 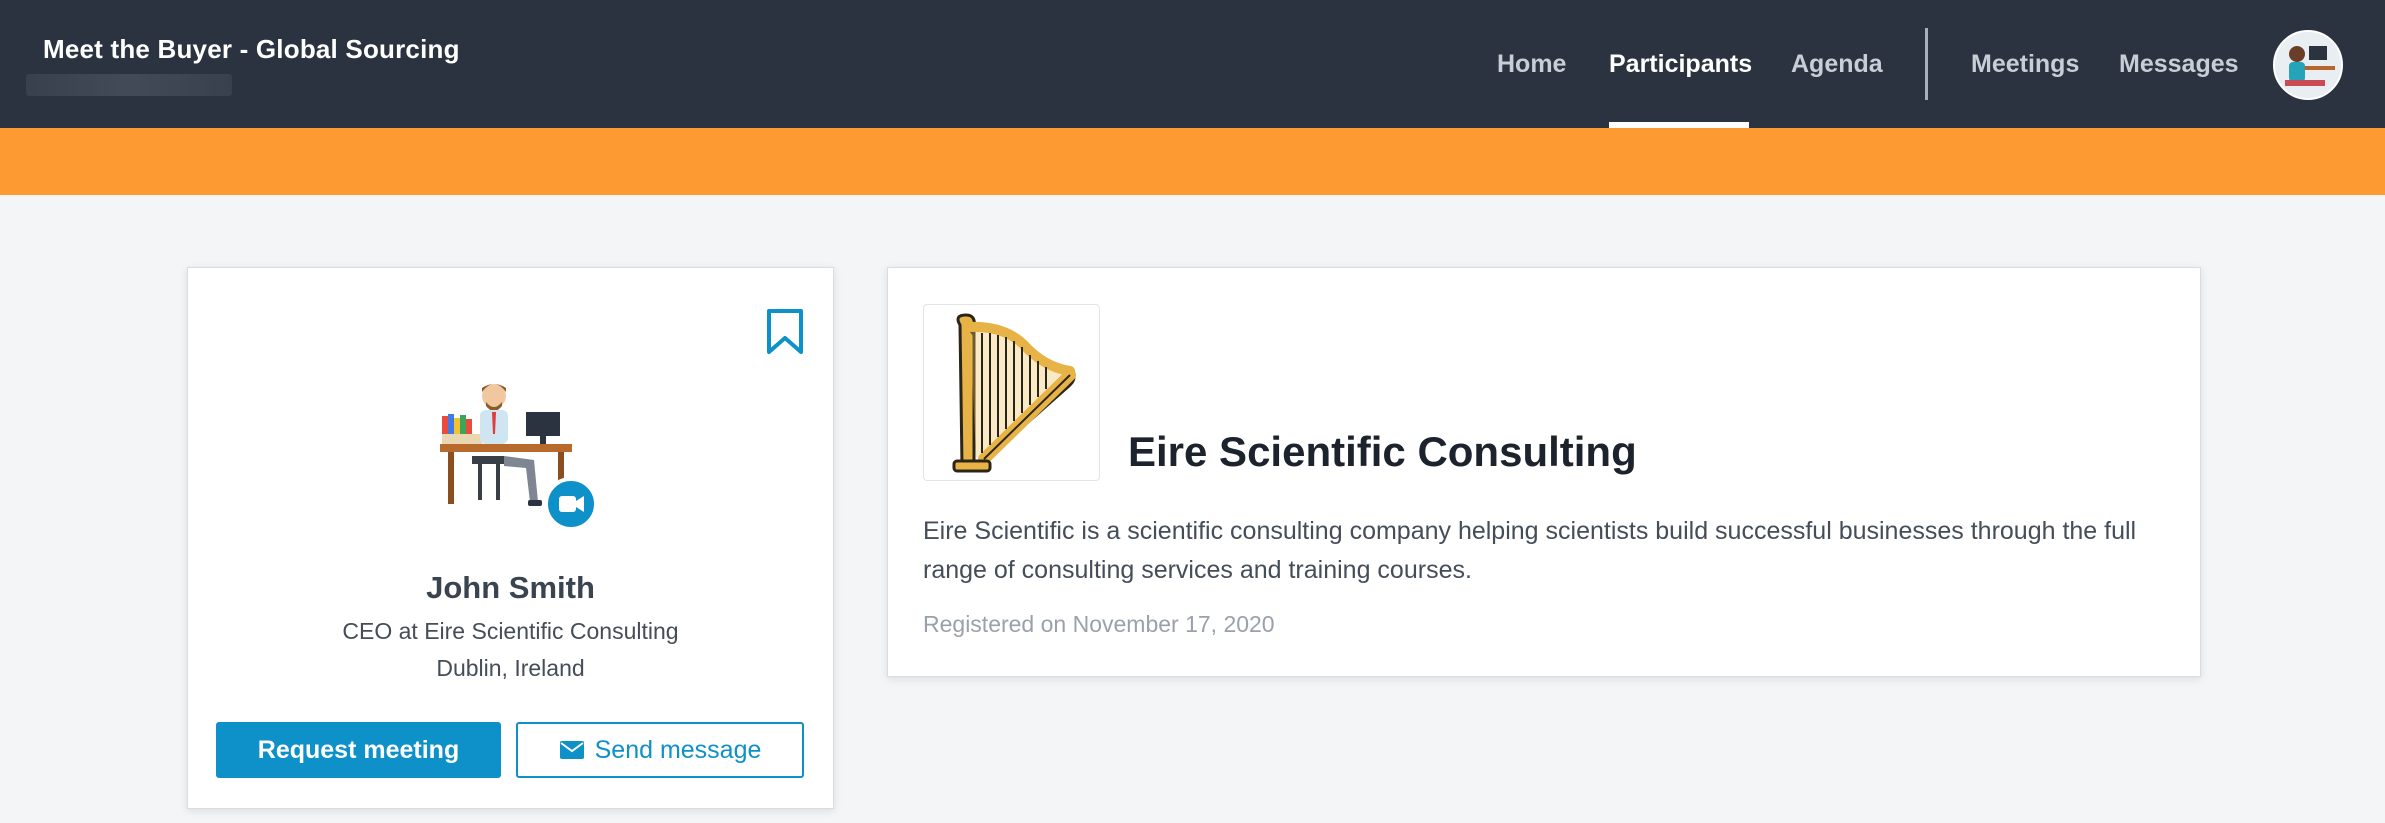 I want to click on video-call-badge, so click(x=571, y=504).